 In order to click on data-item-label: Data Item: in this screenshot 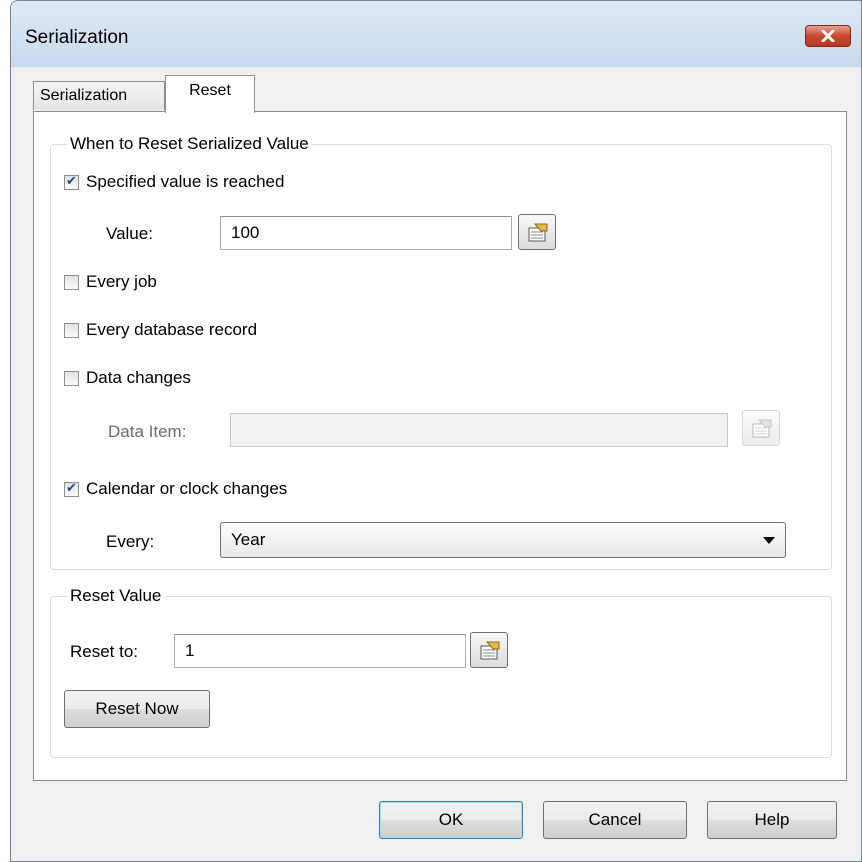, I will do `click(147, 431)`.